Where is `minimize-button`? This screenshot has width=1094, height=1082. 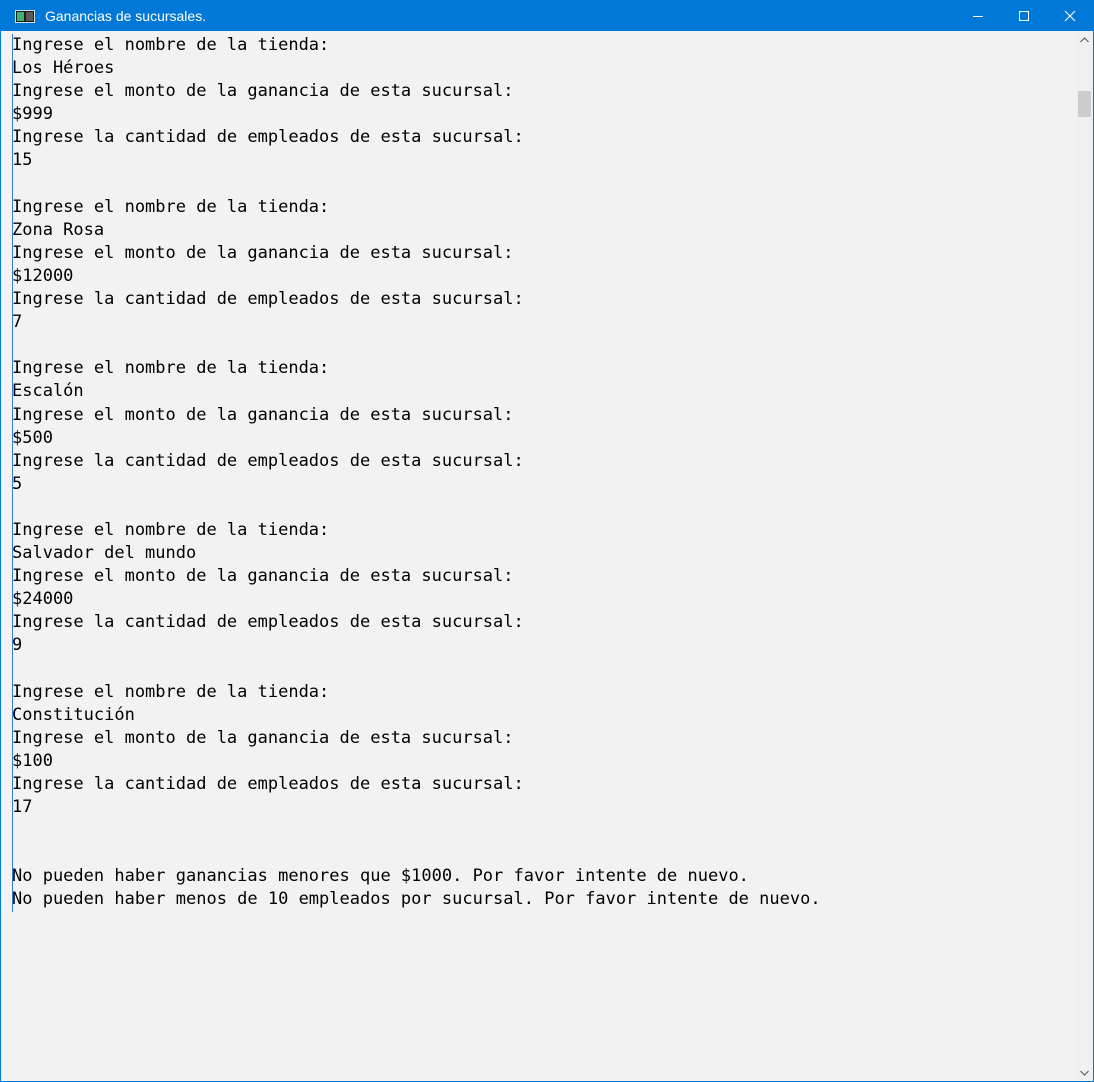 minimize-button is located at coordinates (978, 16).